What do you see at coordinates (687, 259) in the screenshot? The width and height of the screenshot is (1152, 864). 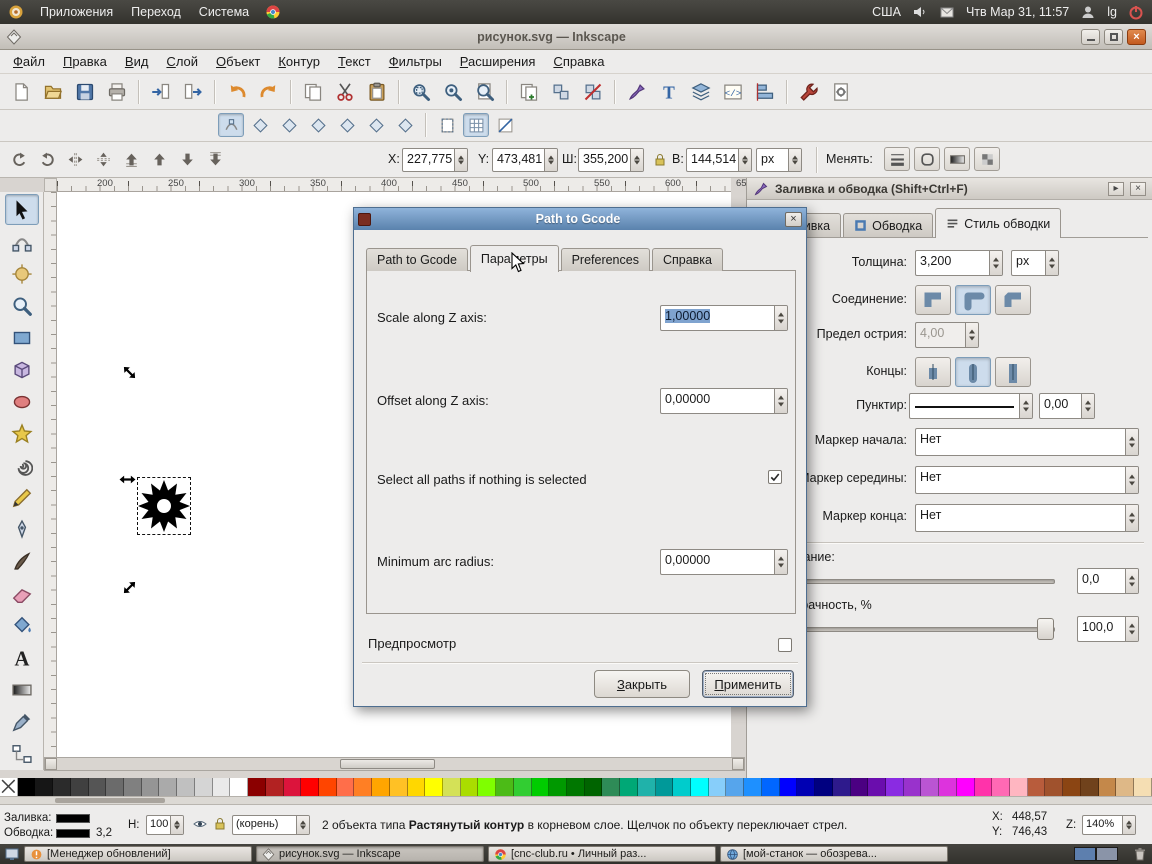 I see `dialog-tab: Справка` at bounding box center [687, 259].